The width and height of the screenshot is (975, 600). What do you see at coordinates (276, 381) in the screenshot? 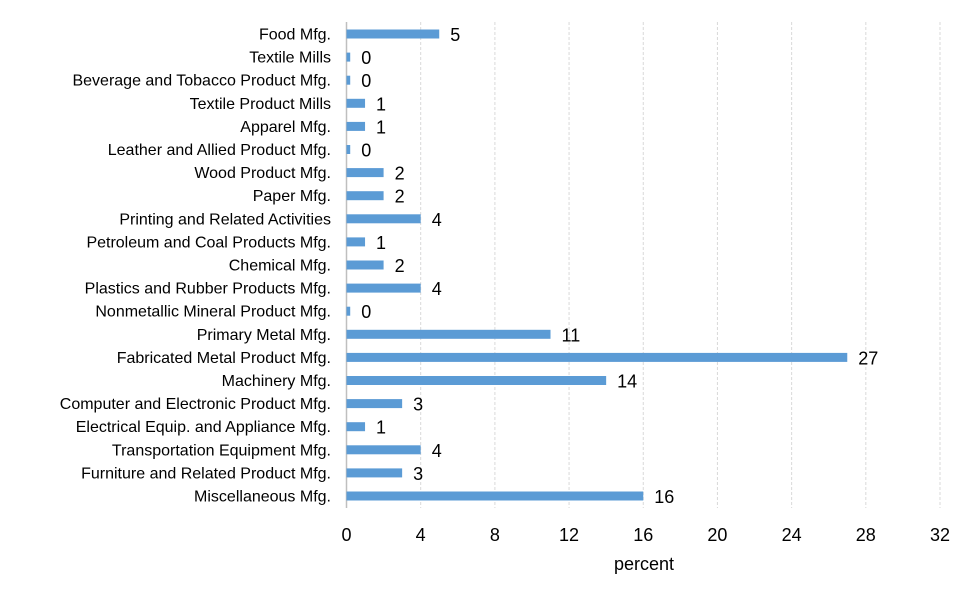
I see `category-label: Machinery Mfg.` at bounding box center [276, 381].